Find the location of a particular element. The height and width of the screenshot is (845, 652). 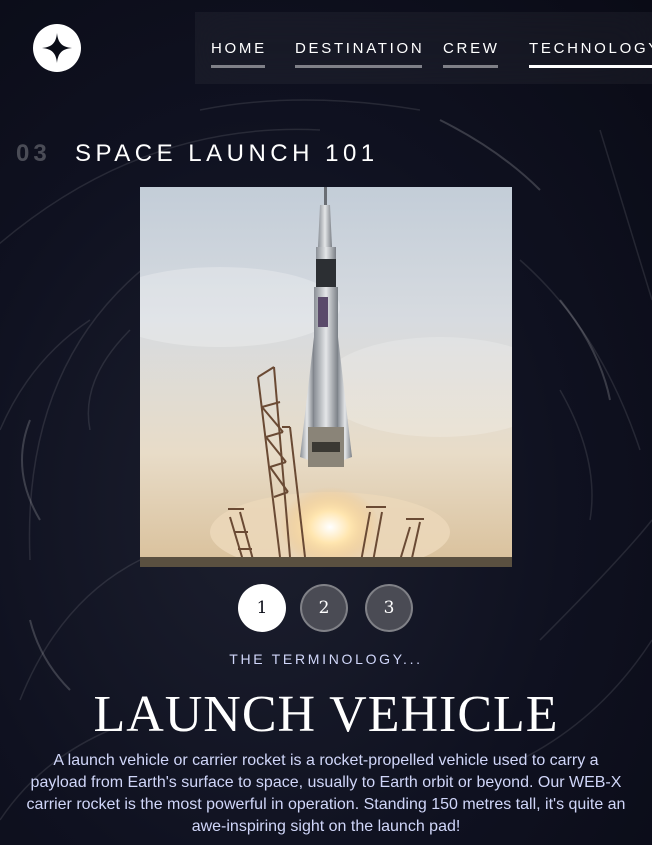

logo is located at coordinates (57, 48).